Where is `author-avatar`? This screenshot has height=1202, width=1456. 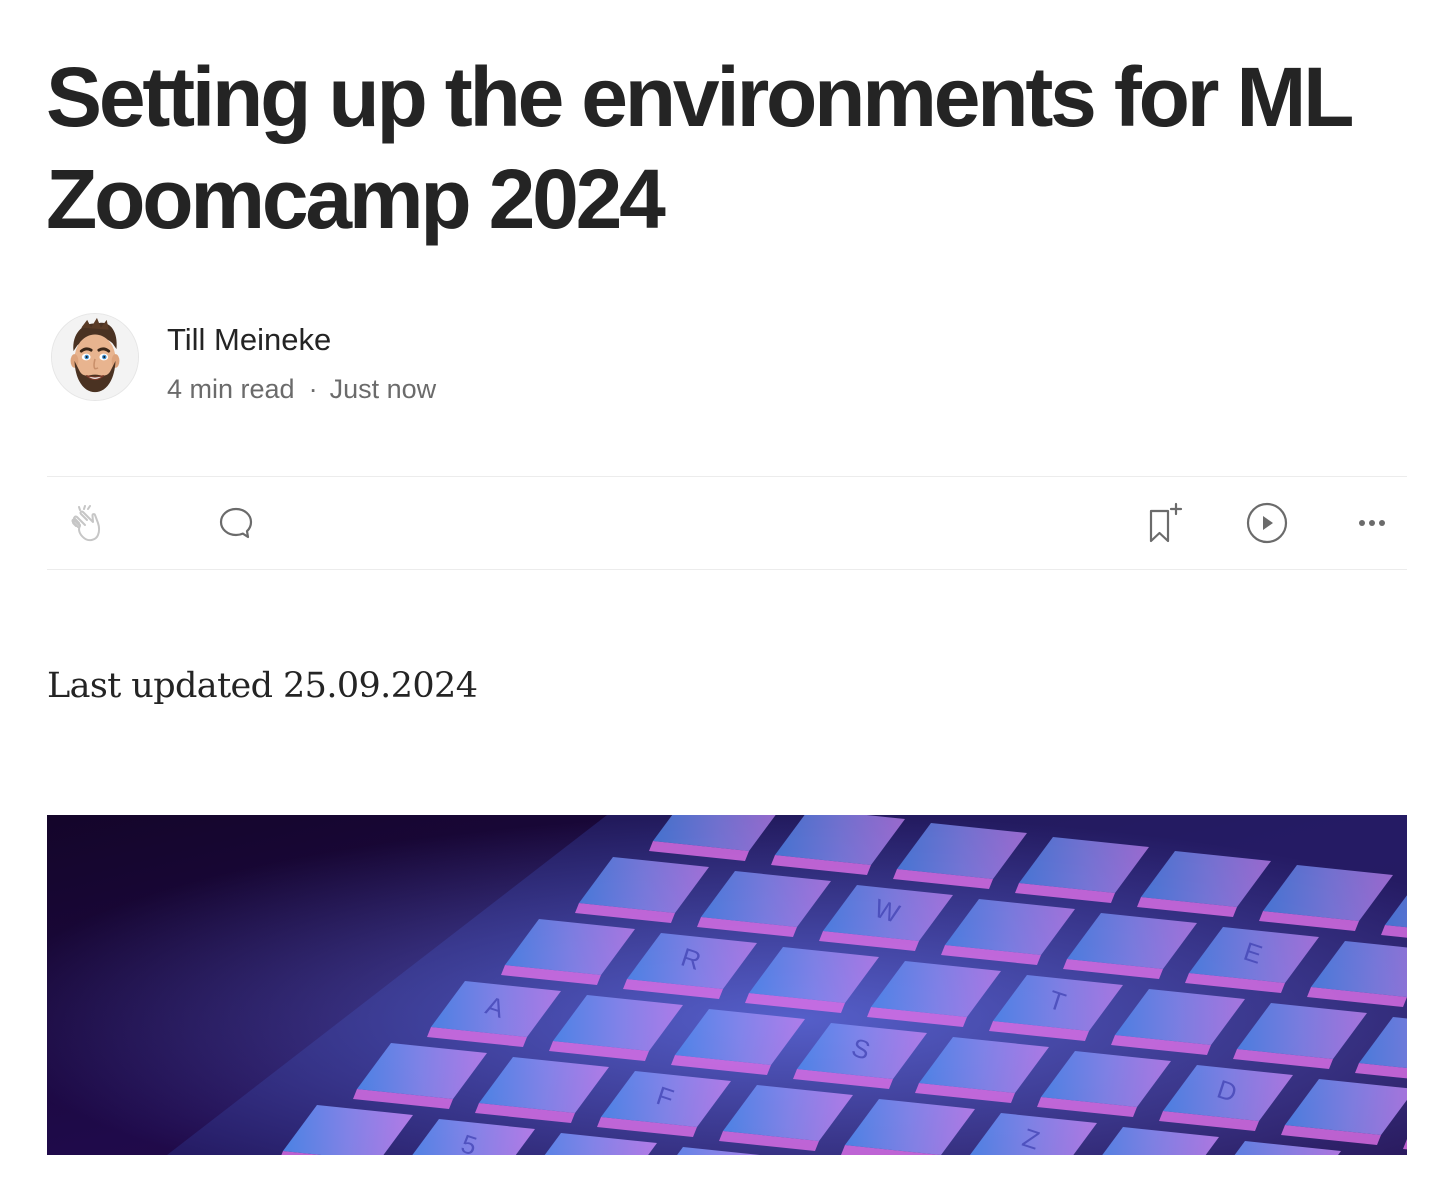 author-avatar is located at coordinates (95, 357).